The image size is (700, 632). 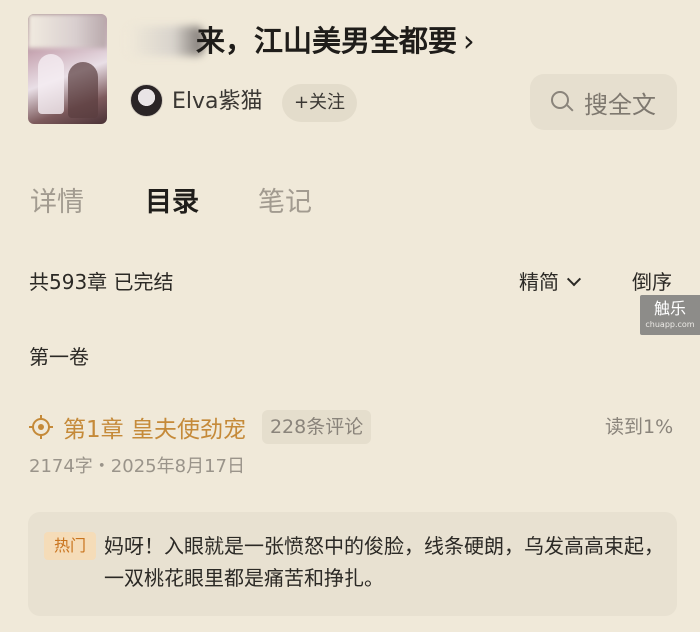 What do you see at coordinates (539, 282) in the screenshot?
I see `simplify-label: 精简` at bounding box center [539, 282].